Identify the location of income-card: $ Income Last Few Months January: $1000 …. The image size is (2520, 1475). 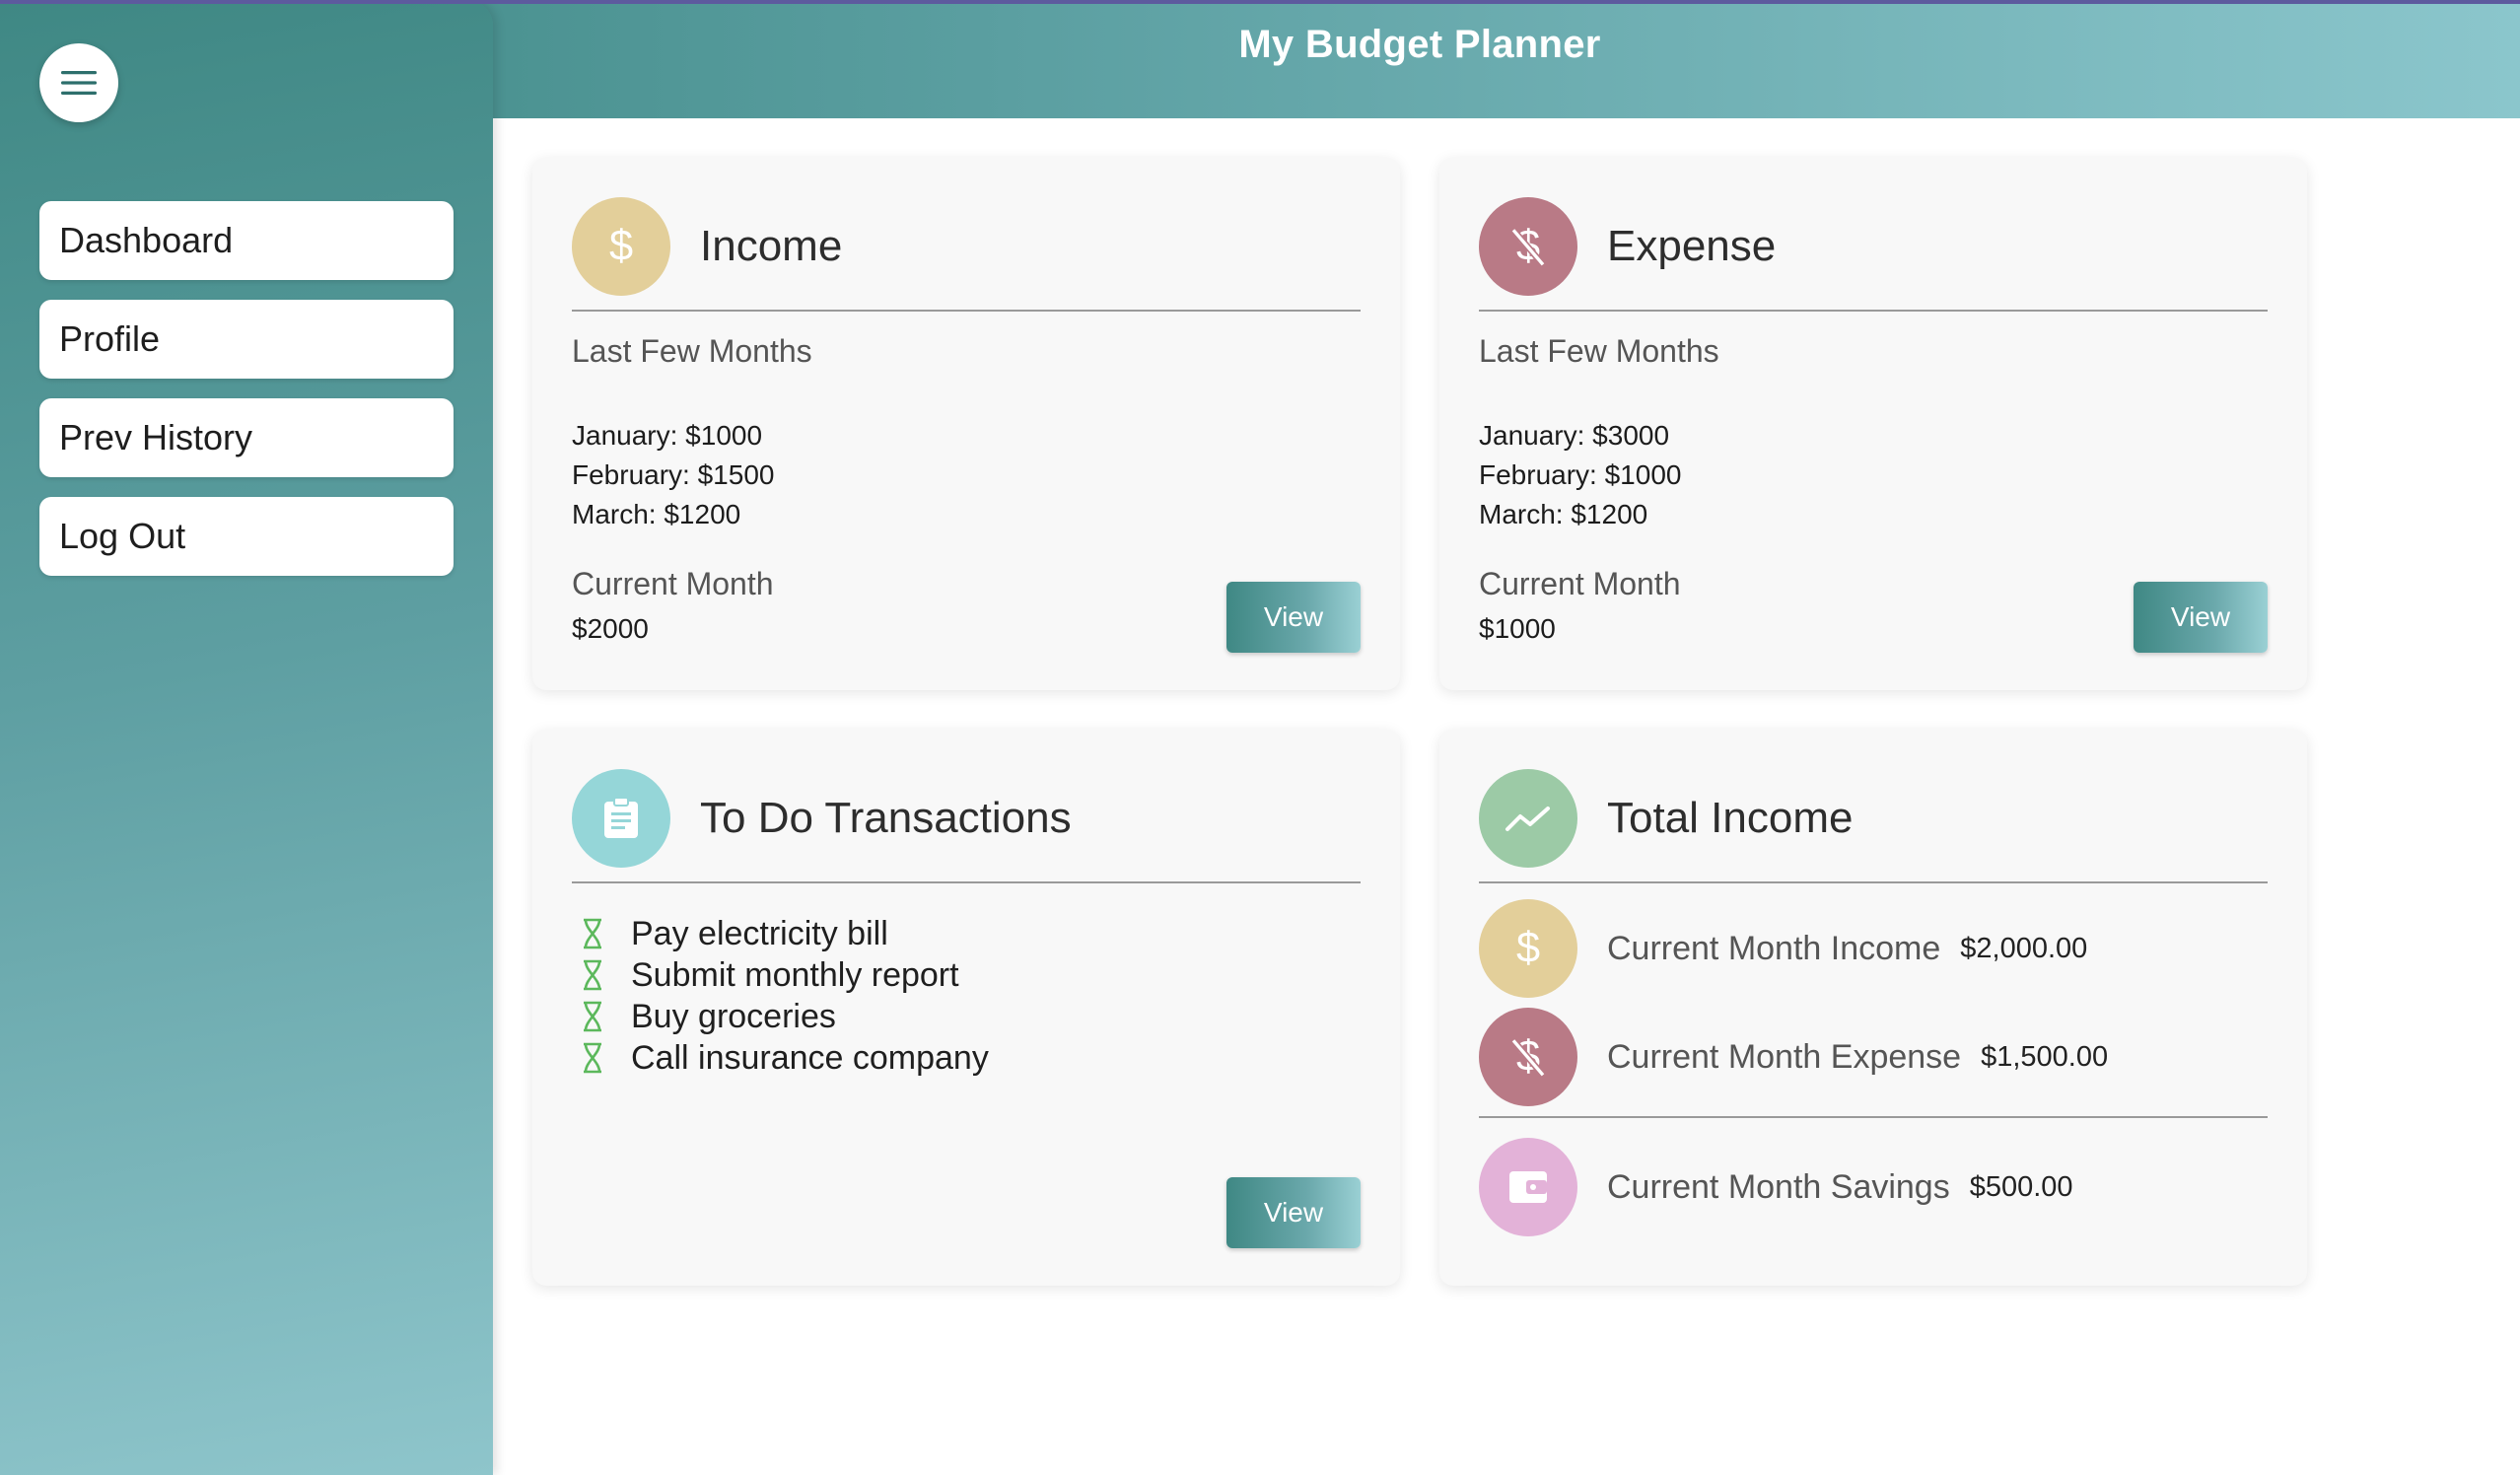
(966, 424).